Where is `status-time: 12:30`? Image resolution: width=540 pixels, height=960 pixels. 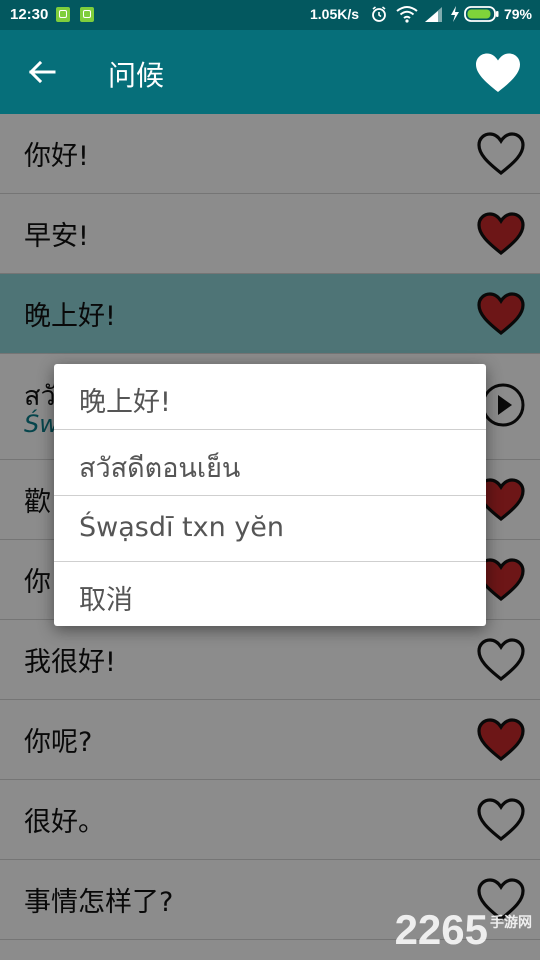
status-time: 12:30 is located at coordinates (29, 14).